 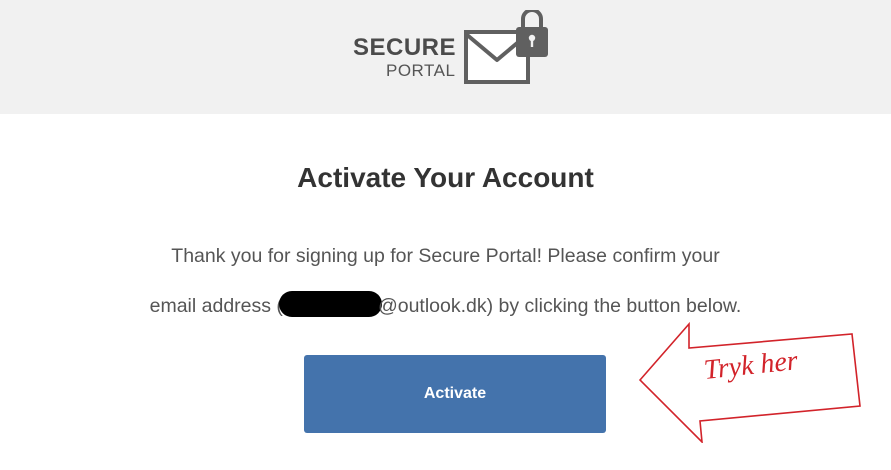 I want to click on secure-portal-logo: SECURE PORTAL, so click(x=458, y=50).